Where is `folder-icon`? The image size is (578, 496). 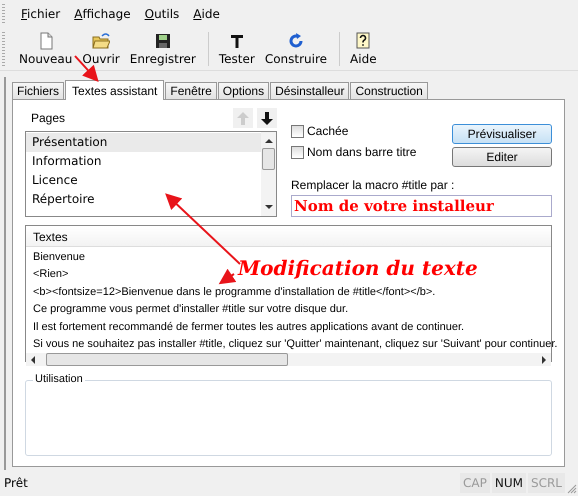
folder-icon is located at coordinates (101, 41).